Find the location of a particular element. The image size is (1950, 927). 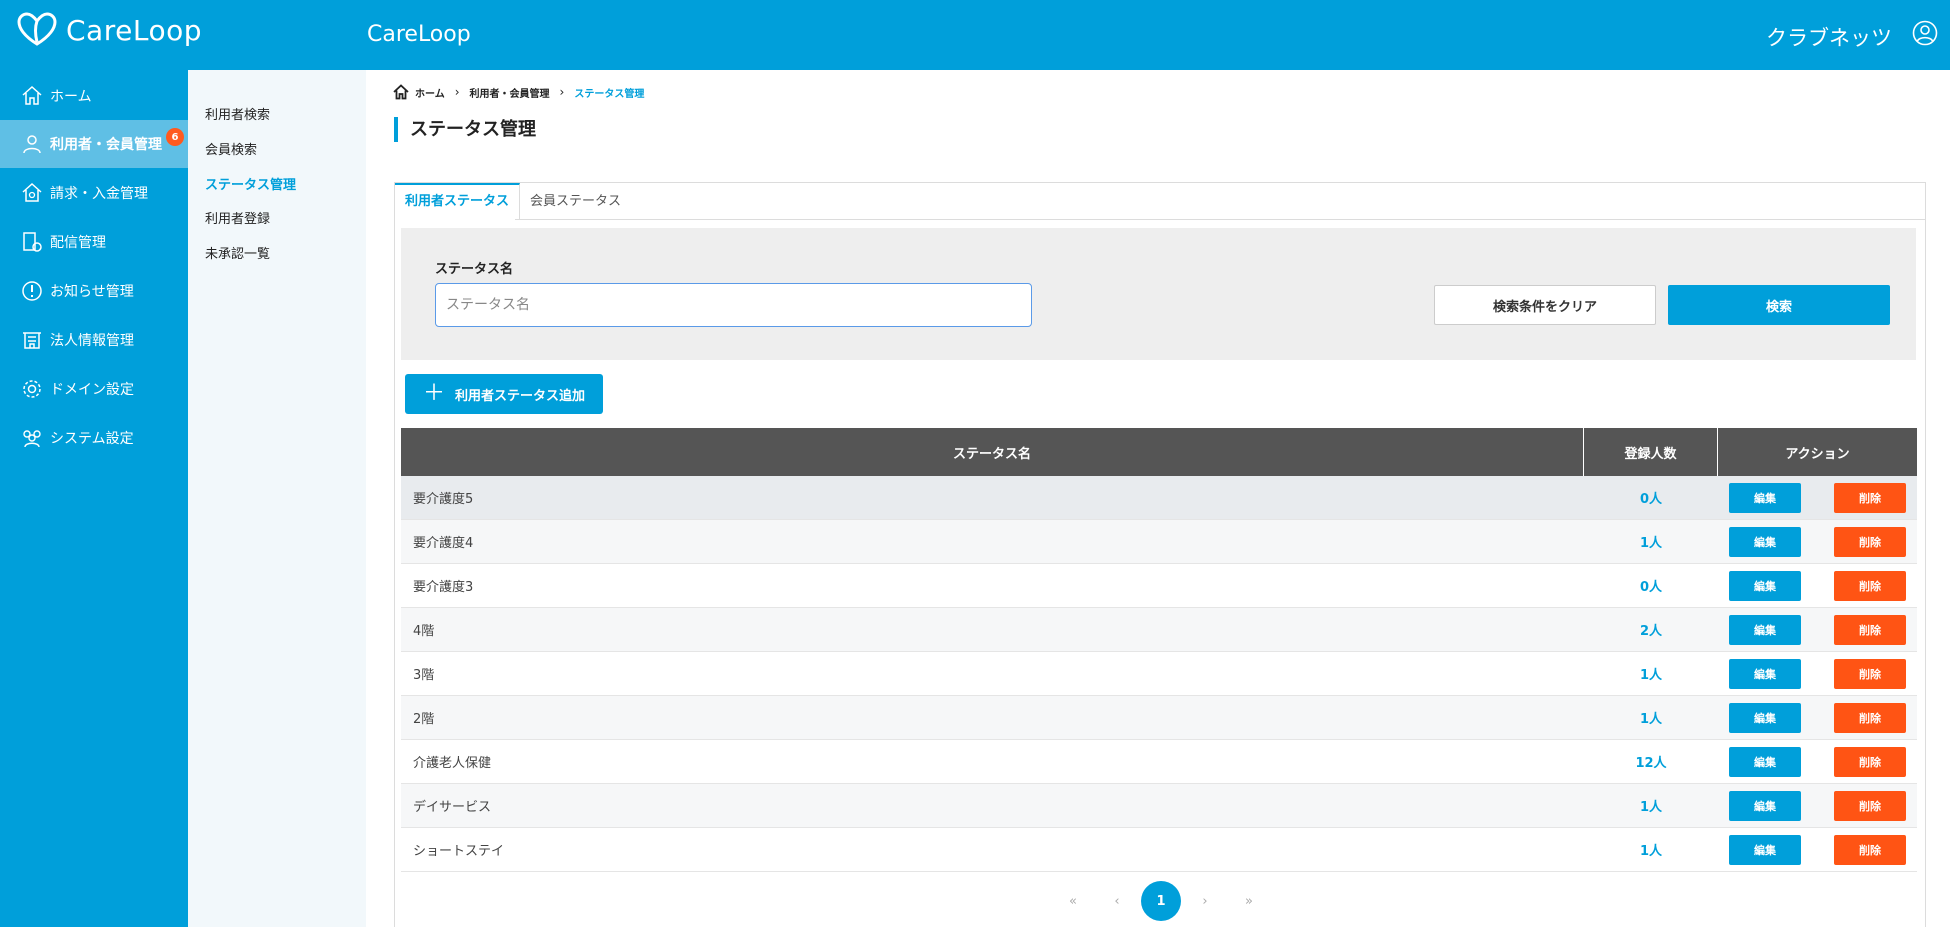

column-header-count: 登録人数 is located at coordinates (1651, 452).